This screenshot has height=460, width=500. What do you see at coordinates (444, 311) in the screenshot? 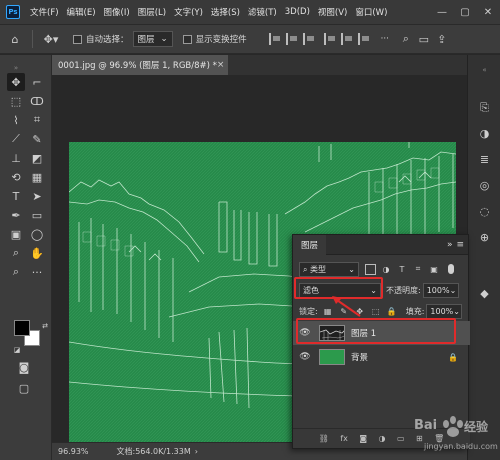
I see `fill-field: 100% ⌄` at bounding box center [444, 311].